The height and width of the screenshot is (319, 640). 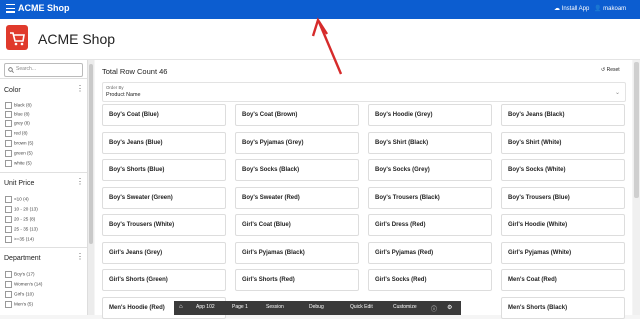 I want to click on user-menu-button: 👤 makoam, so click(x=610, y=8).